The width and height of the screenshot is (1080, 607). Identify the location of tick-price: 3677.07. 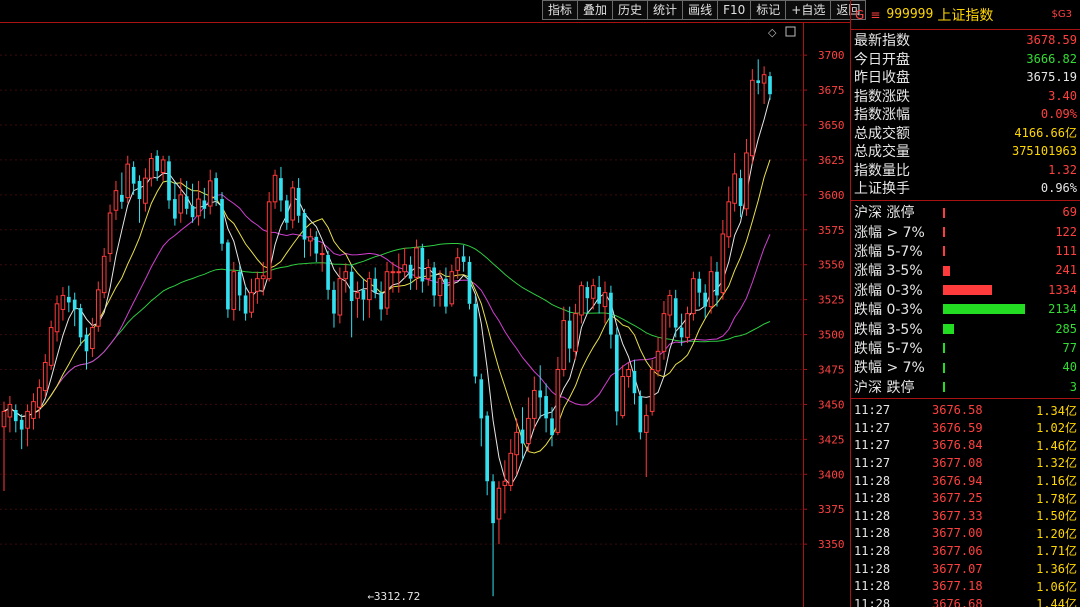
(957, 568).